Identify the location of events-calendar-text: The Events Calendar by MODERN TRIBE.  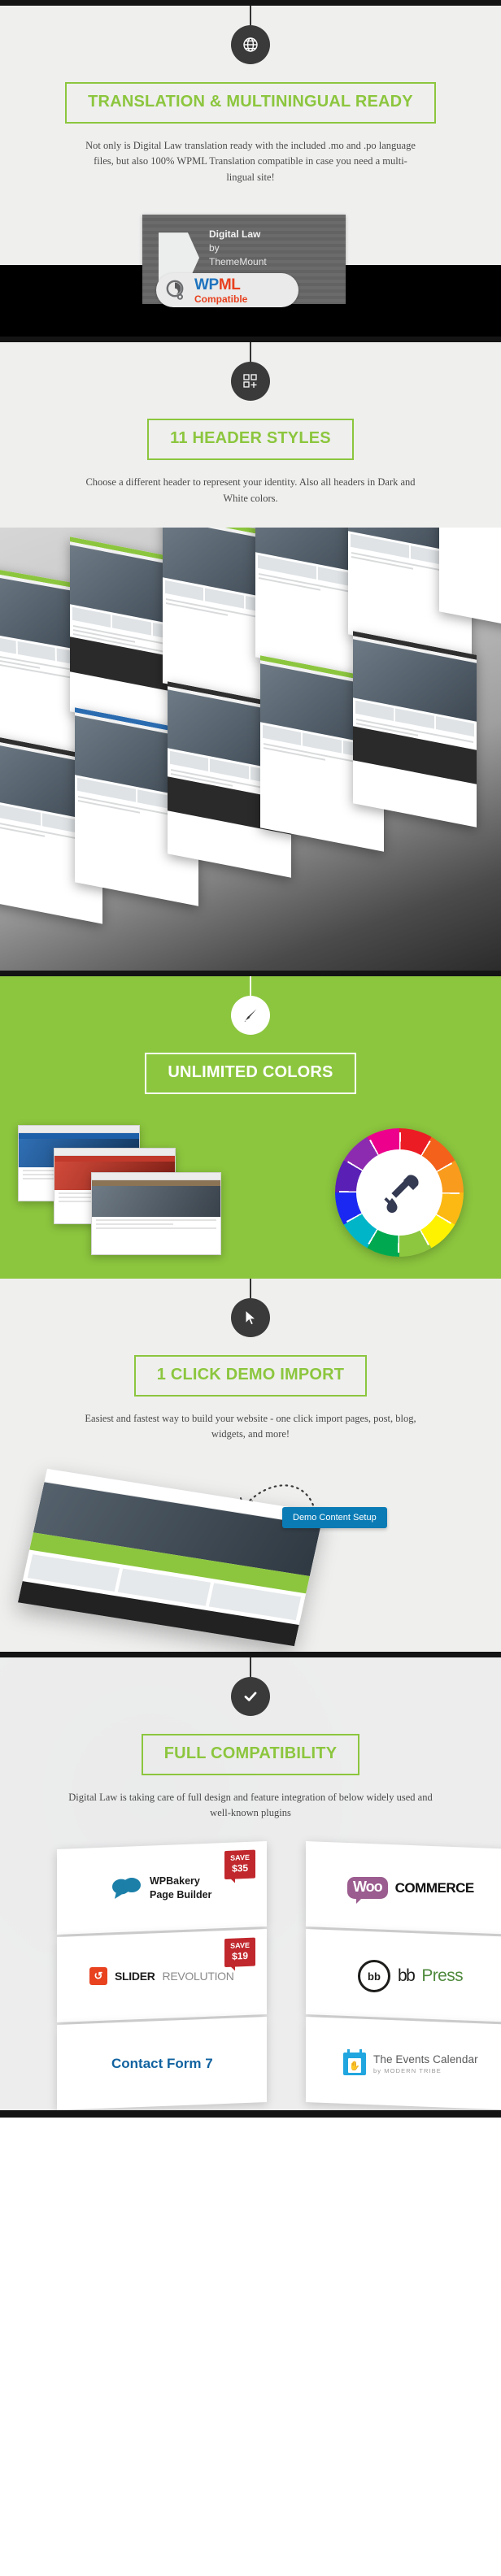
(426, 2063).